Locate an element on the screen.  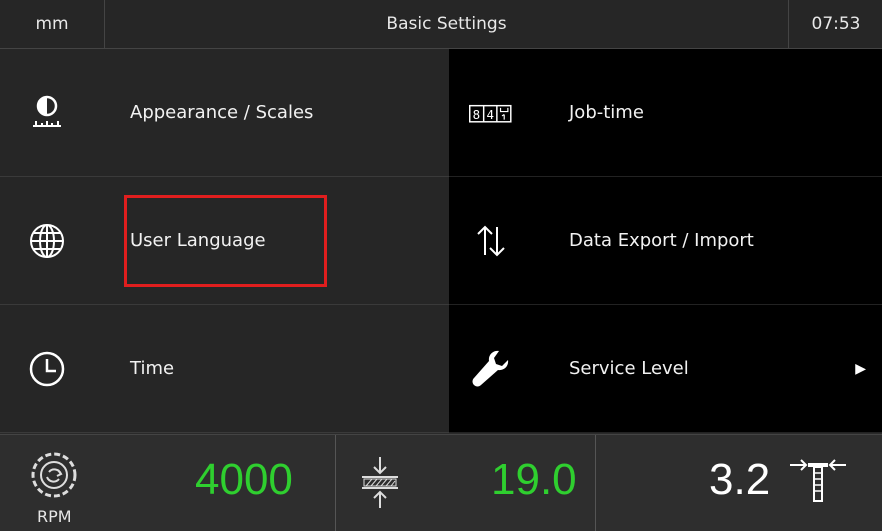
menu-item-time: Time is located at coordinates (224, 369).